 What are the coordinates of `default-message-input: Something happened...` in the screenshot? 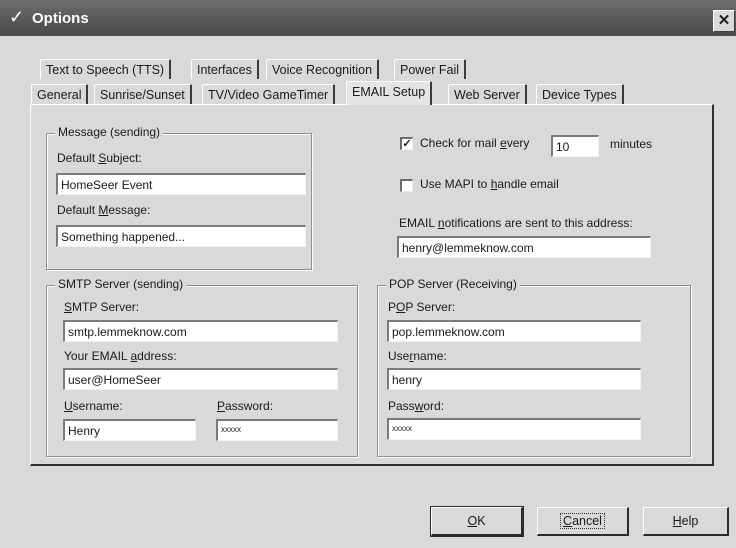 It's located at (181, 236).